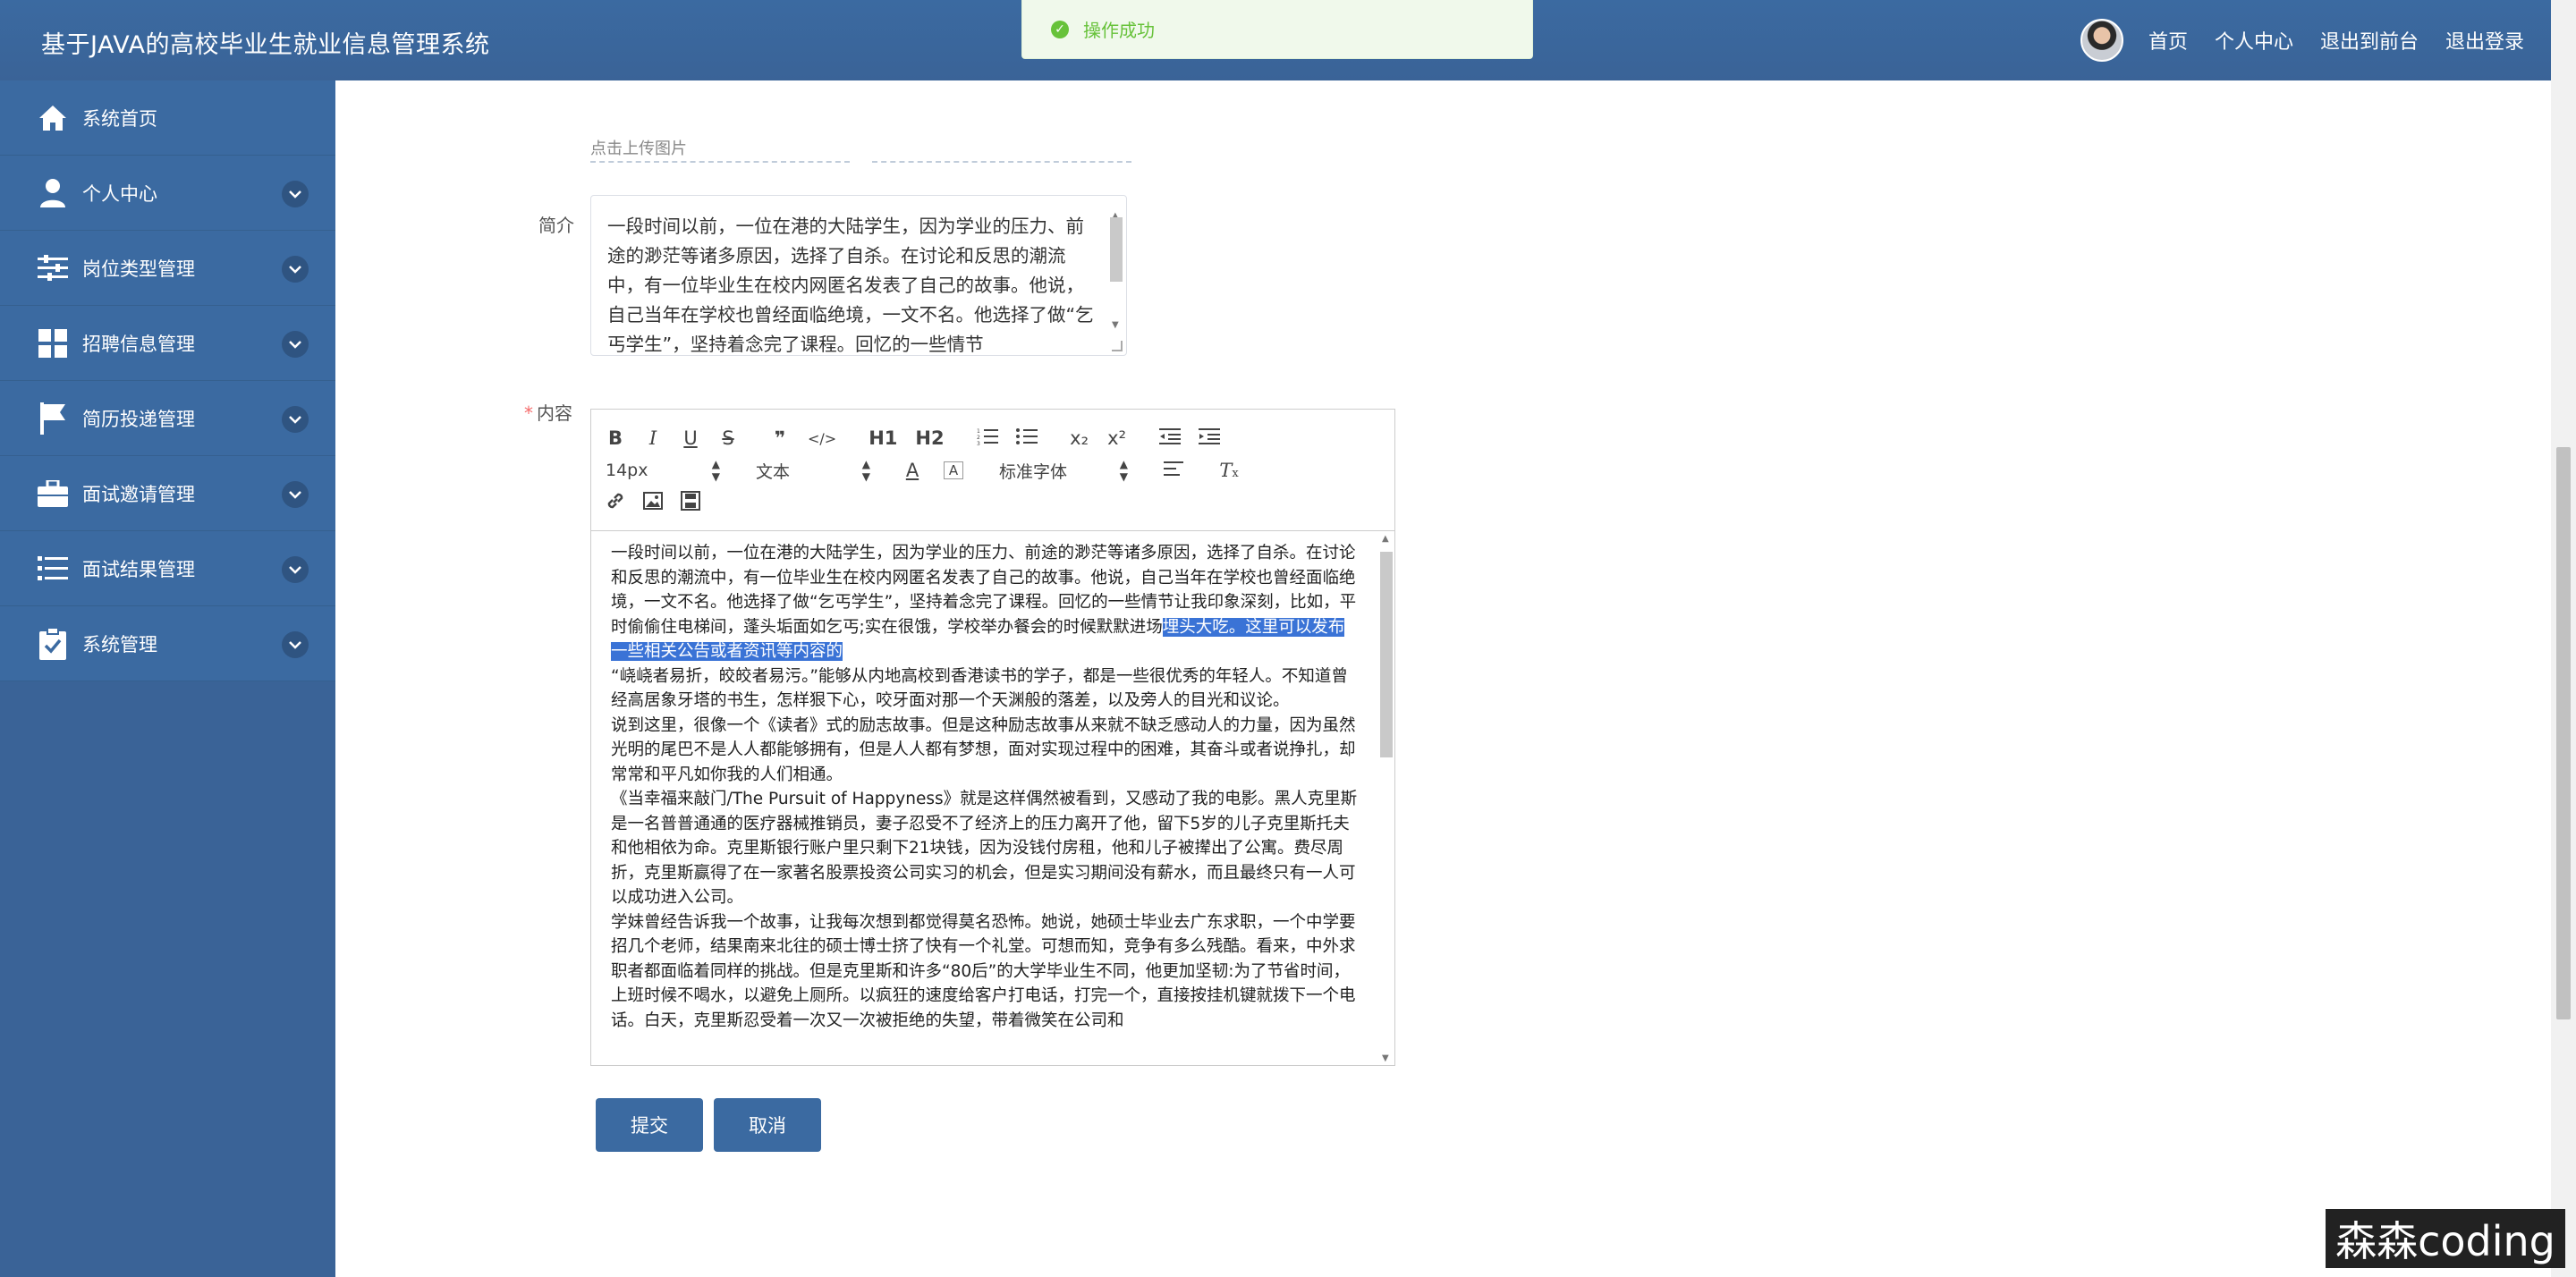 Image resolution: width=2576 pixels, height=1277 pixels. Describe the element at coordinates (138, 419) in the screenshot. I see `sidebar-item-label: 简历投递管理` at that location.